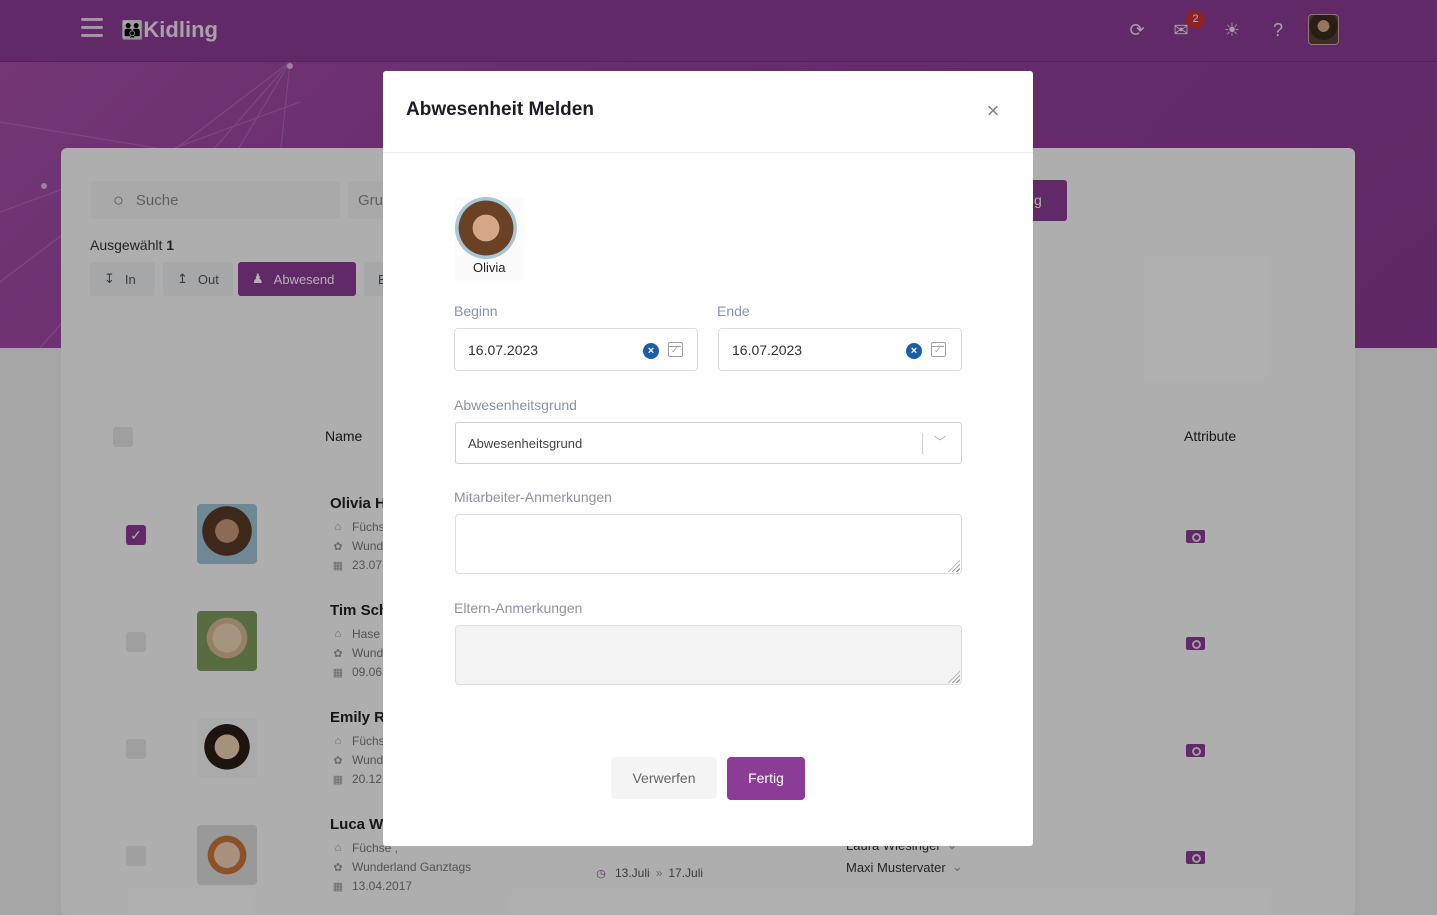 The height and width of the screenshot is (915, 1437). I want to click on modal-title: Abwesenheit Melden, so click(500, 109).